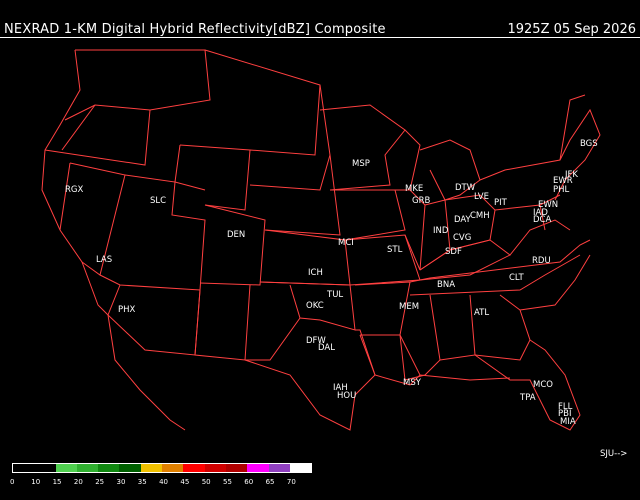 The image size is (640, 500). What do you see at coordinates (236, 235) in the screenshot?
I see `station-den: DEN` at bounding box center [236, 235].